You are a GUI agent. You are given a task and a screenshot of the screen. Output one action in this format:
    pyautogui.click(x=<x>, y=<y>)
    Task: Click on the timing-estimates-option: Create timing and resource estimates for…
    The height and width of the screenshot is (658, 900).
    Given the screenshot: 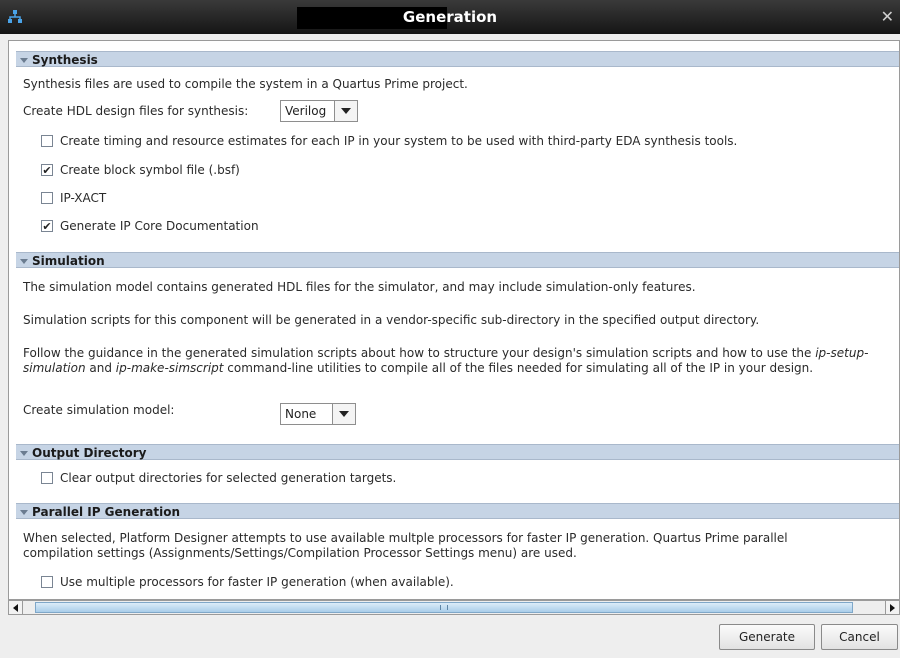 What is the action you would take?
    pyautogui.click(x=389, y=141)
    